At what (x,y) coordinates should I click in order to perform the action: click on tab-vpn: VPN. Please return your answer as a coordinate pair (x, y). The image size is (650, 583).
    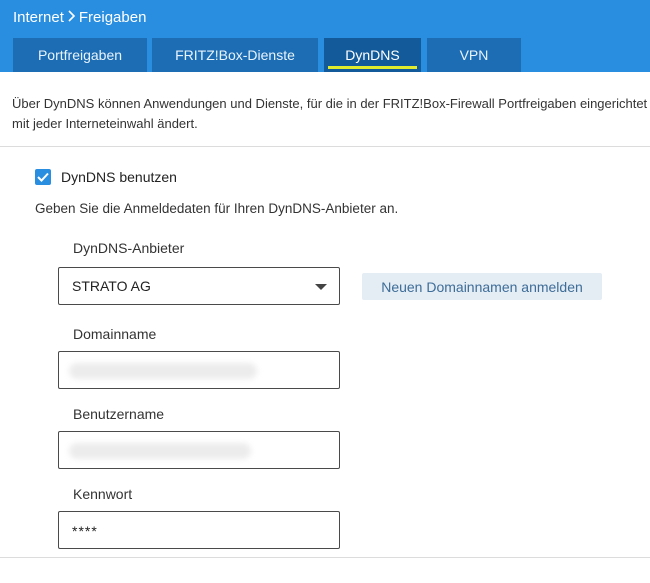
    Looking at the image, I should click on (474, 55).